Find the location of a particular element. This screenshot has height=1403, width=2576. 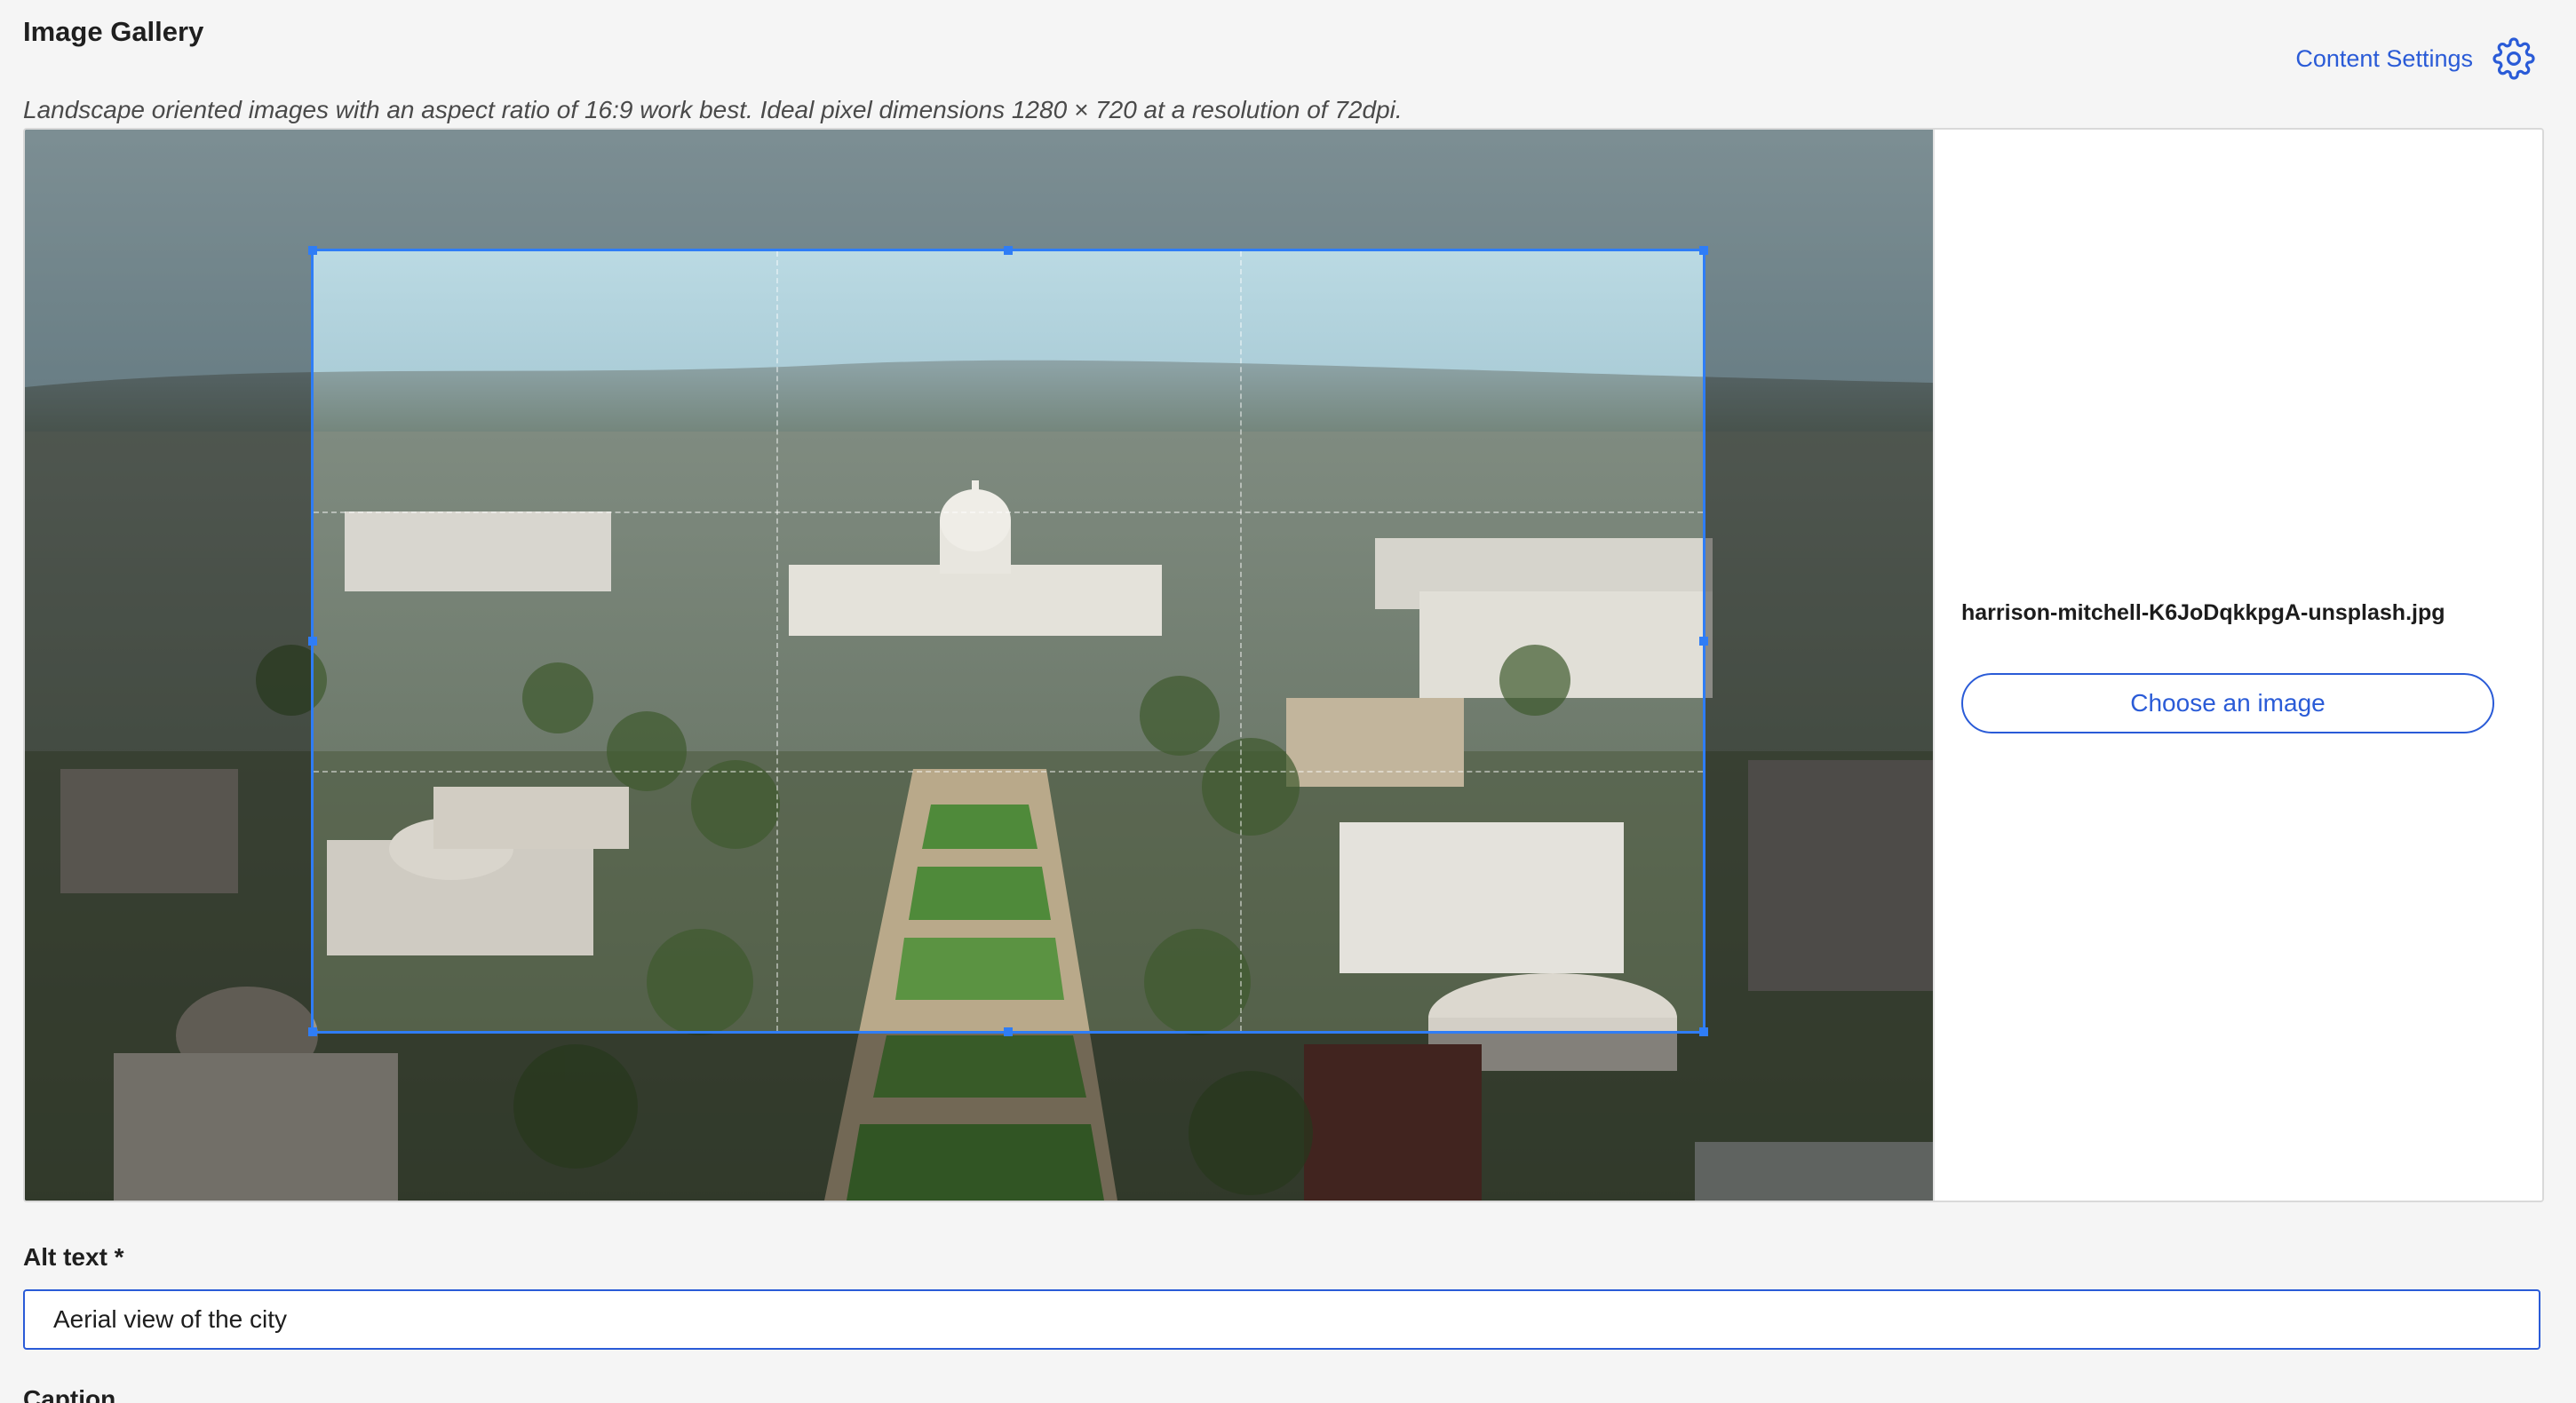

crop-handle-right is located at coordinates (1703, 641).